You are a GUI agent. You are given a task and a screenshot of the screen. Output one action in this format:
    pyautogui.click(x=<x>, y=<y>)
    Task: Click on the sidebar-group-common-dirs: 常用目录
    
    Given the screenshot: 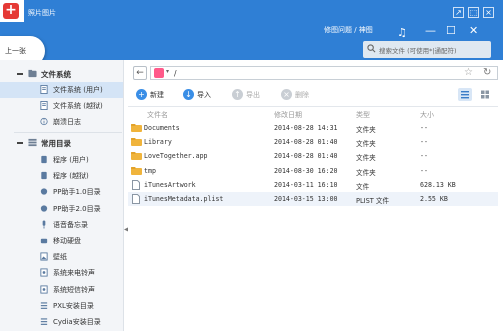 What is the action you would take?
    pyautogui.click(x=61, y=143)
    